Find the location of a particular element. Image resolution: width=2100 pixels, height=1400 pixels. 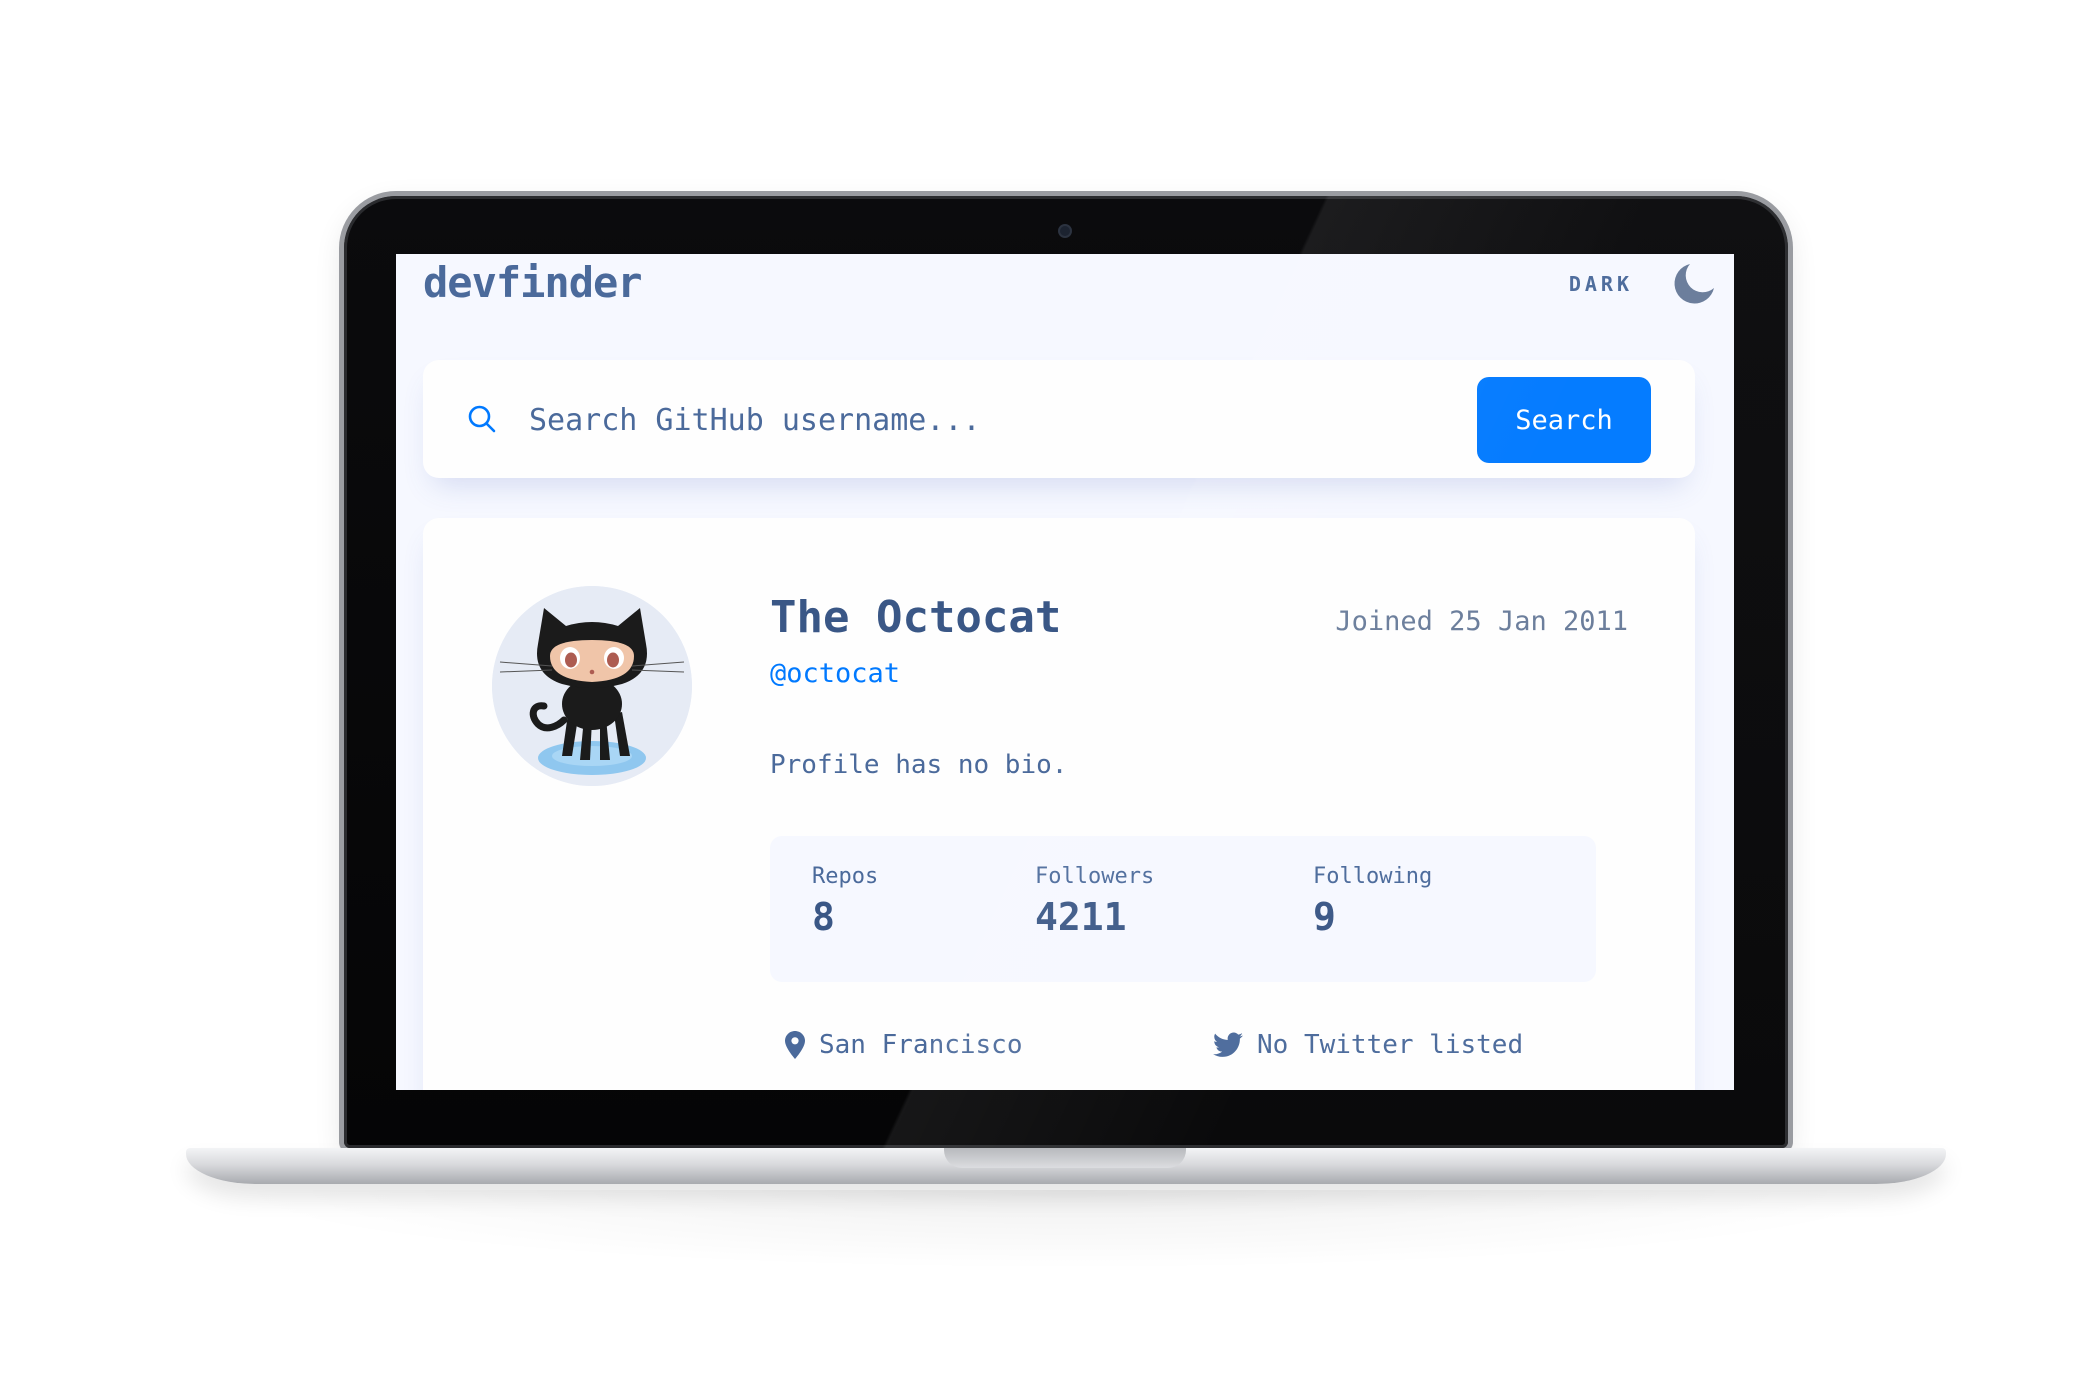

laptop-hinge-notch is located at coordinates (1065, 1158).